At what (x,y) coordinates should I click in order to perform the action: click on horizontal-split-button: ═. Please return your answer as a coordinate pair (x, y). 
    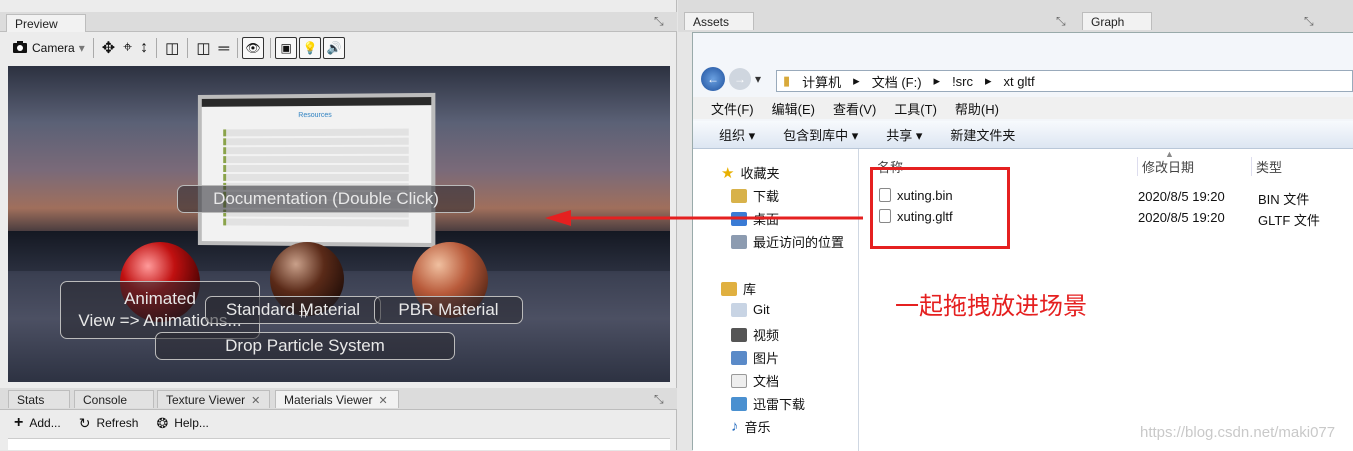
    Looking at the image, I should click on (224, 48).